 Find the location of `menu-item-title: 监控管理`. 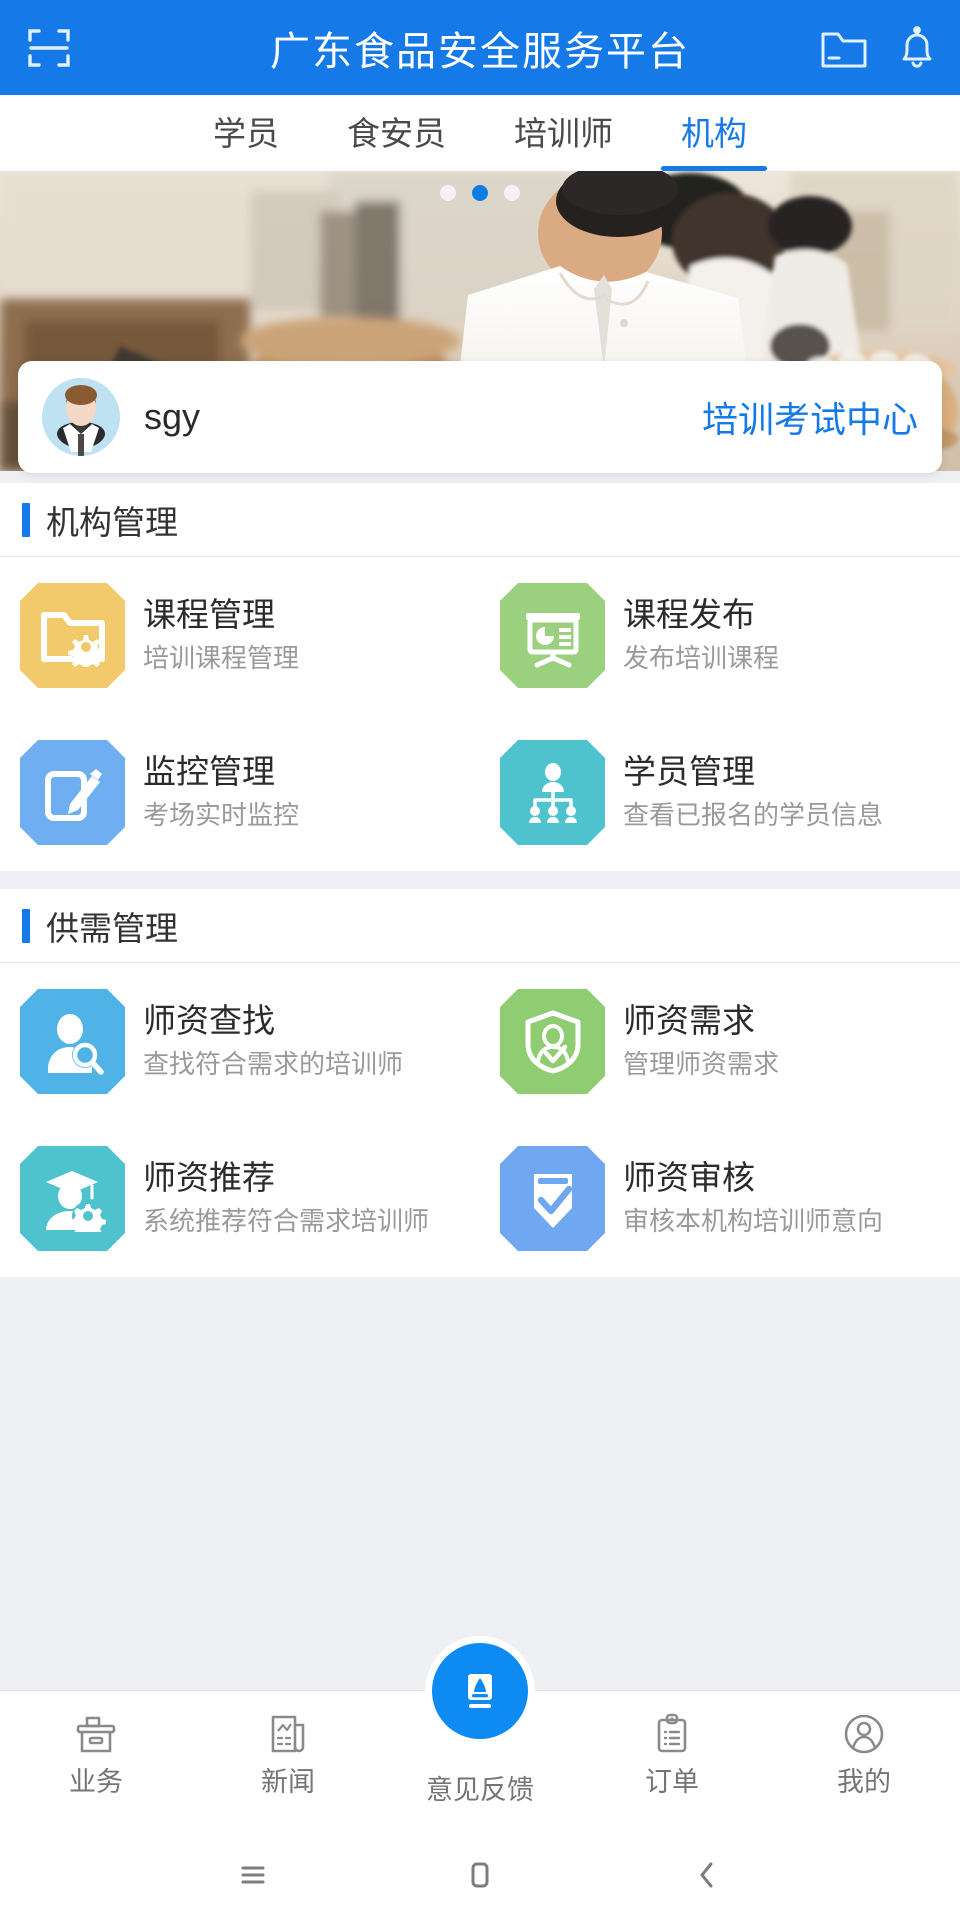

menu-item-title: 监控管理 is located at coordinates (209, 772).